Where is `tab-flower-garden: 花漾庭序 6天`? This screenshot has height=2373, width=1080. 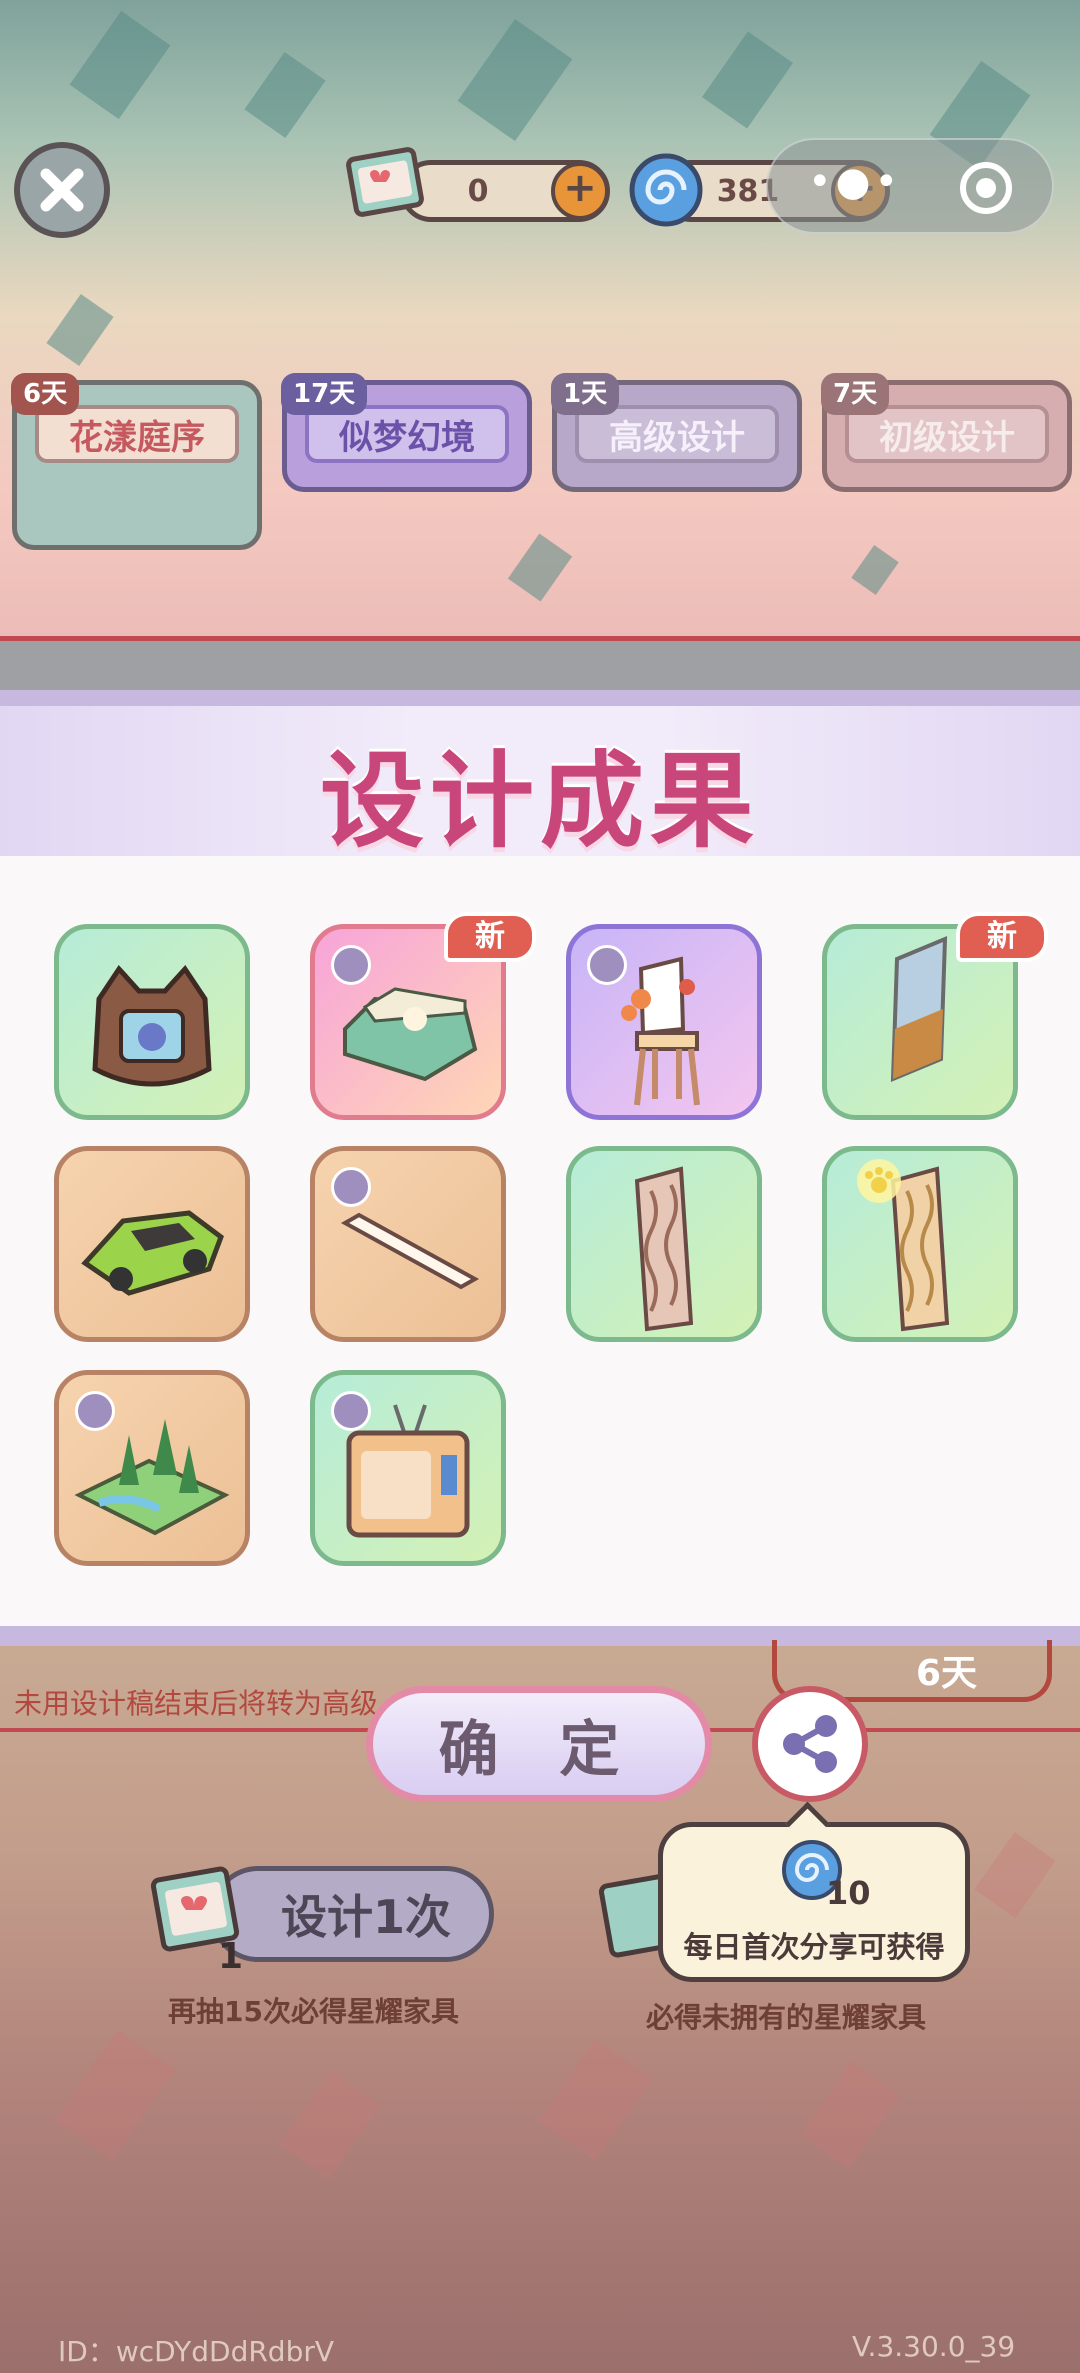 tab-flower-garden: 花漾庭序 6天 is located at coordinates (136, 461).